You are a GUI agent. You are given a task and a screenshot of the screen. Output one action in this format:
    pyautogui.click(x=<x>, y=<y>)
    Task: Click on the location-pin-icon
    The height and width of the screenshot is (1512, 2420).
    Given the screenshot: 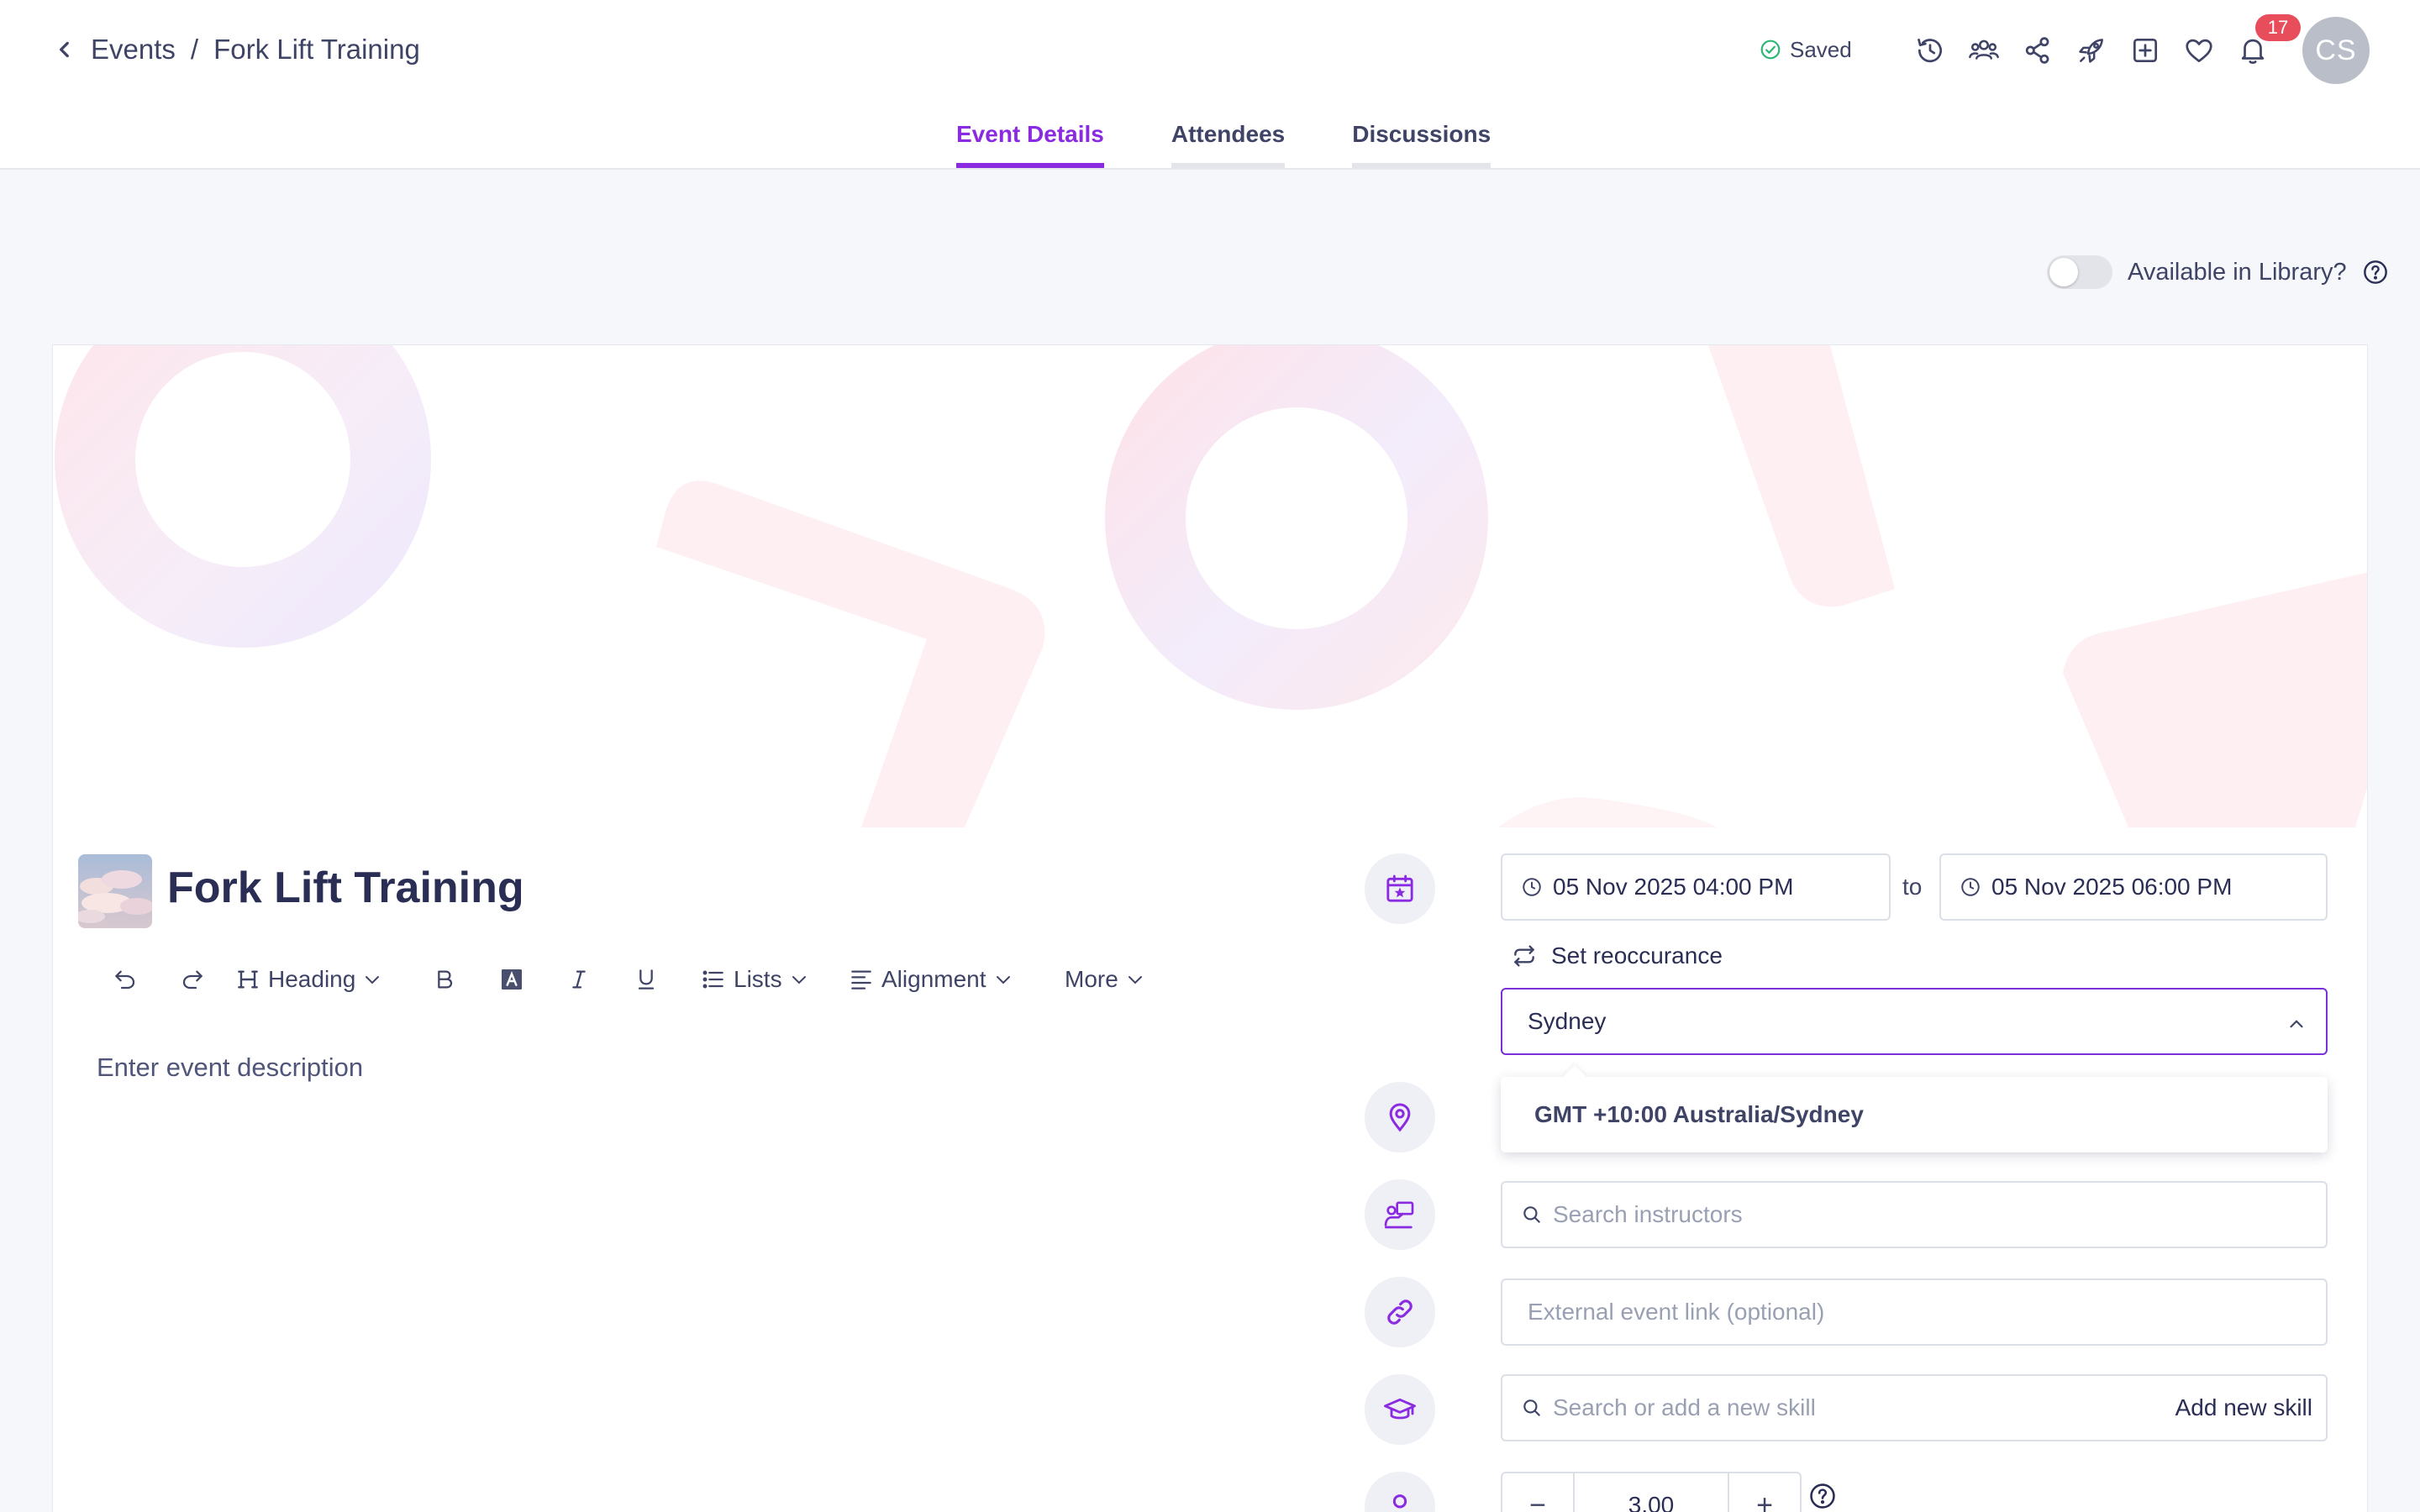 What is the action you would take?
    pyautogui.click(x=1400, y=1117)
    